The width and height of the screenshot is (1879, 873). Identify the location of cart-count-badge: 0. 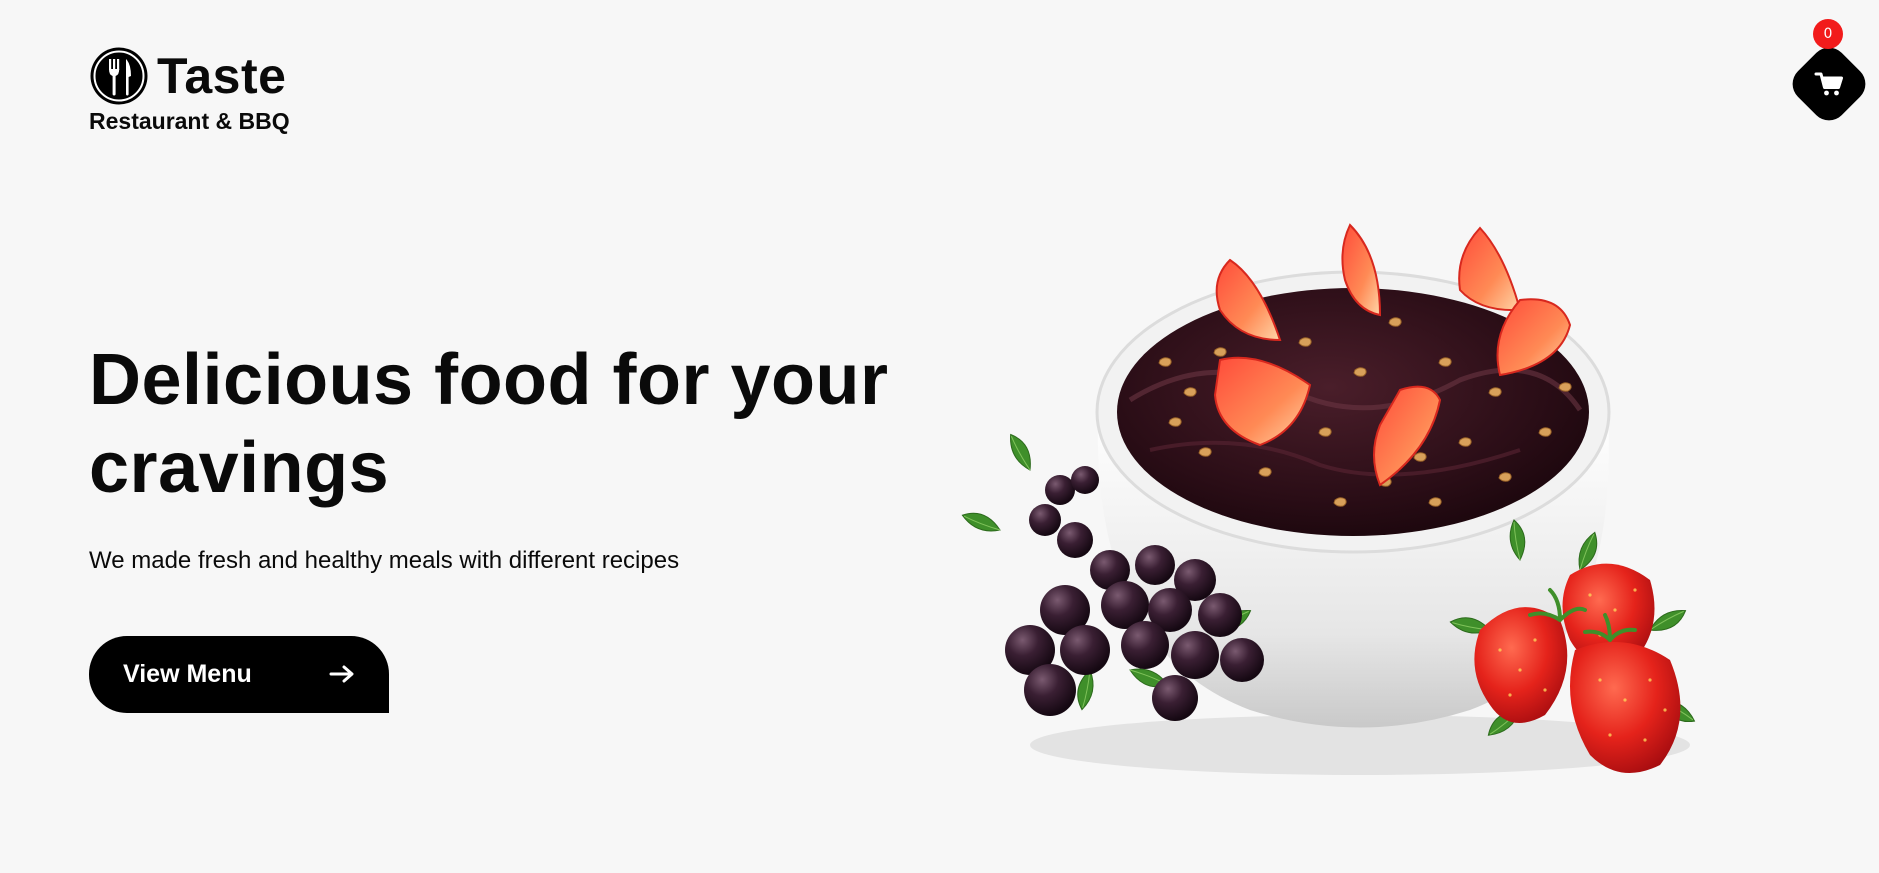
(1828, 34).